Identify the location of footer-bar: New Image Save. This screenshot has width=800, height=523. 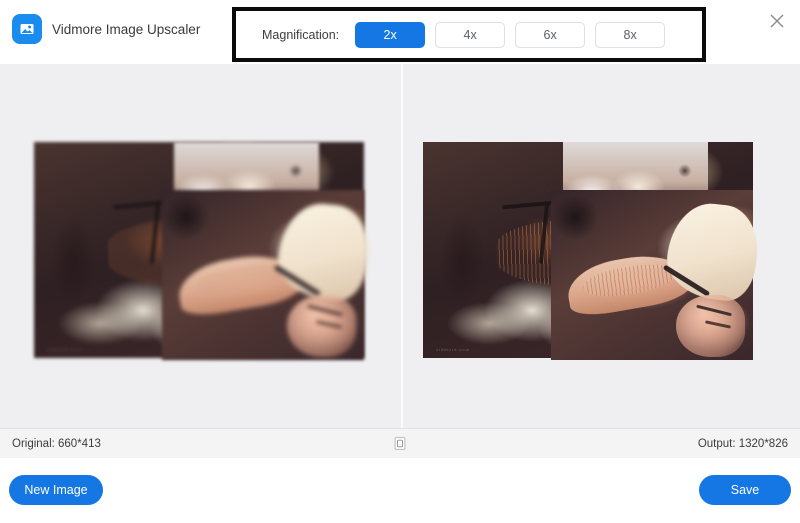
(400, 490).